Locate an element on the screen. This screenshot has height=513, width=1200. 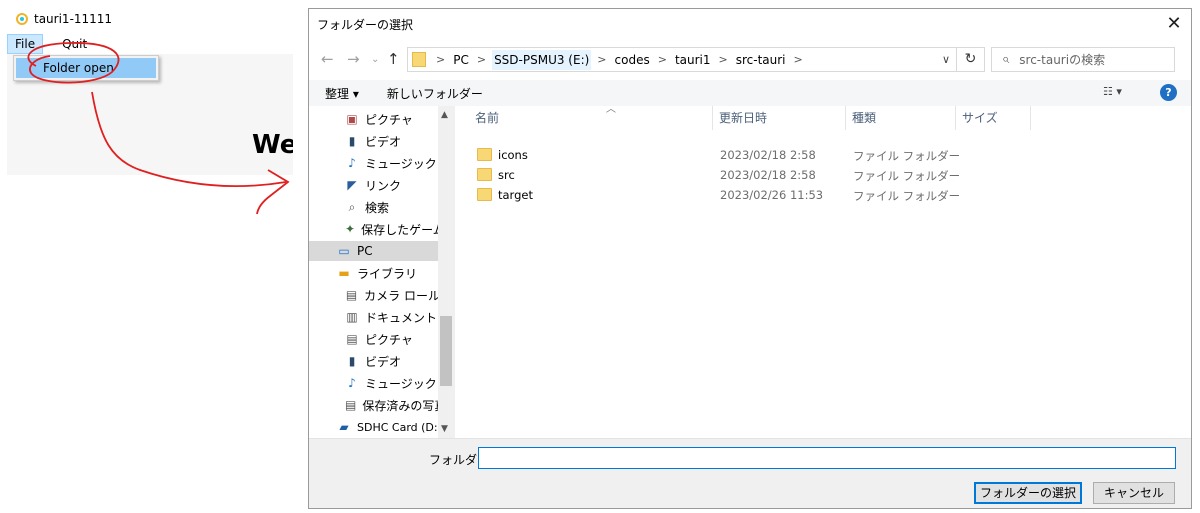
up-arrow-icon: ↑ is located at coordinates (393, 59).